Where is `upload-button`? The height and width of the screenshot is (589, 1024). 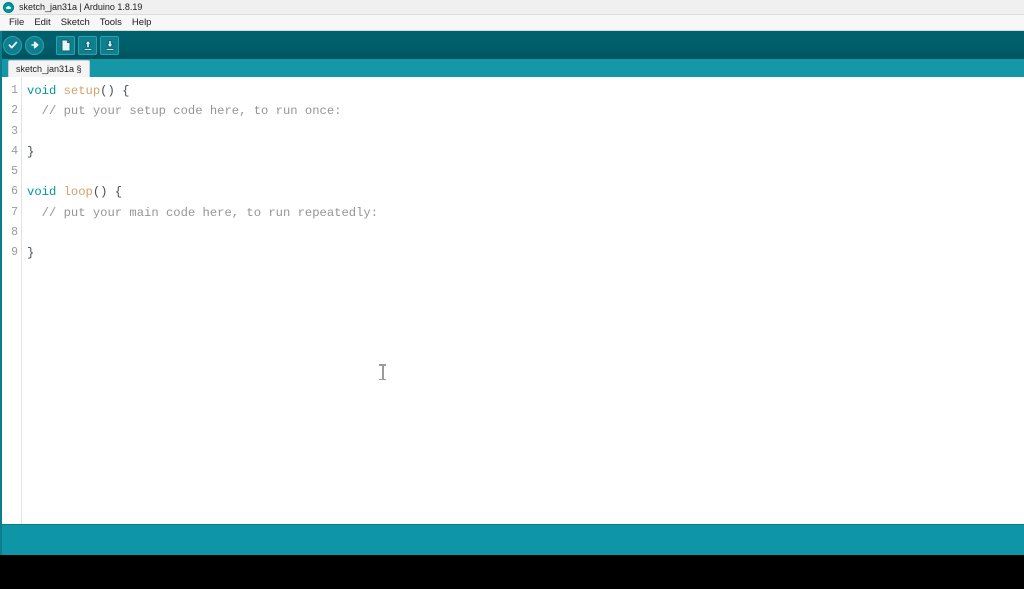
upload-button is located at coordinates (34, 45).